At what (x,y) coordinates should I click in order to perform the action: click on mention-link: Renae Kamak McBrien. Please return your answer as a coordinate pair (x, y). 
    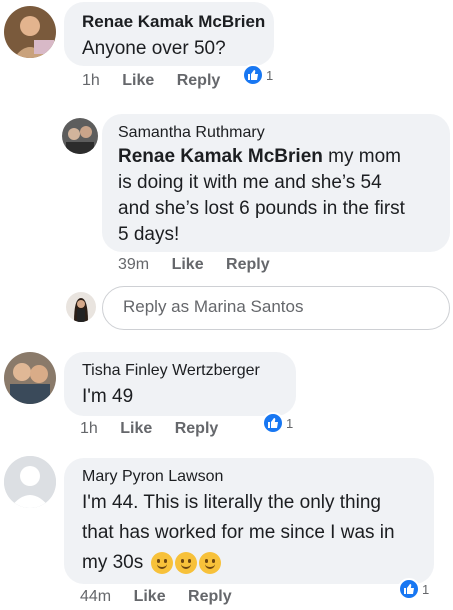
    Looking at the image, I should click on (220, 156).